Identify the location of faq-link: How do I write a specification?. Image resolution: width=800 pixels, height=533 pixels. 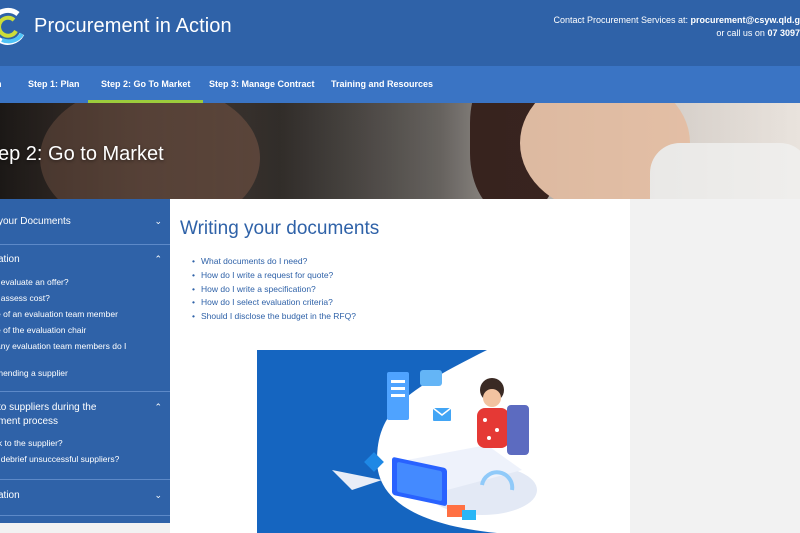
(274, 290).